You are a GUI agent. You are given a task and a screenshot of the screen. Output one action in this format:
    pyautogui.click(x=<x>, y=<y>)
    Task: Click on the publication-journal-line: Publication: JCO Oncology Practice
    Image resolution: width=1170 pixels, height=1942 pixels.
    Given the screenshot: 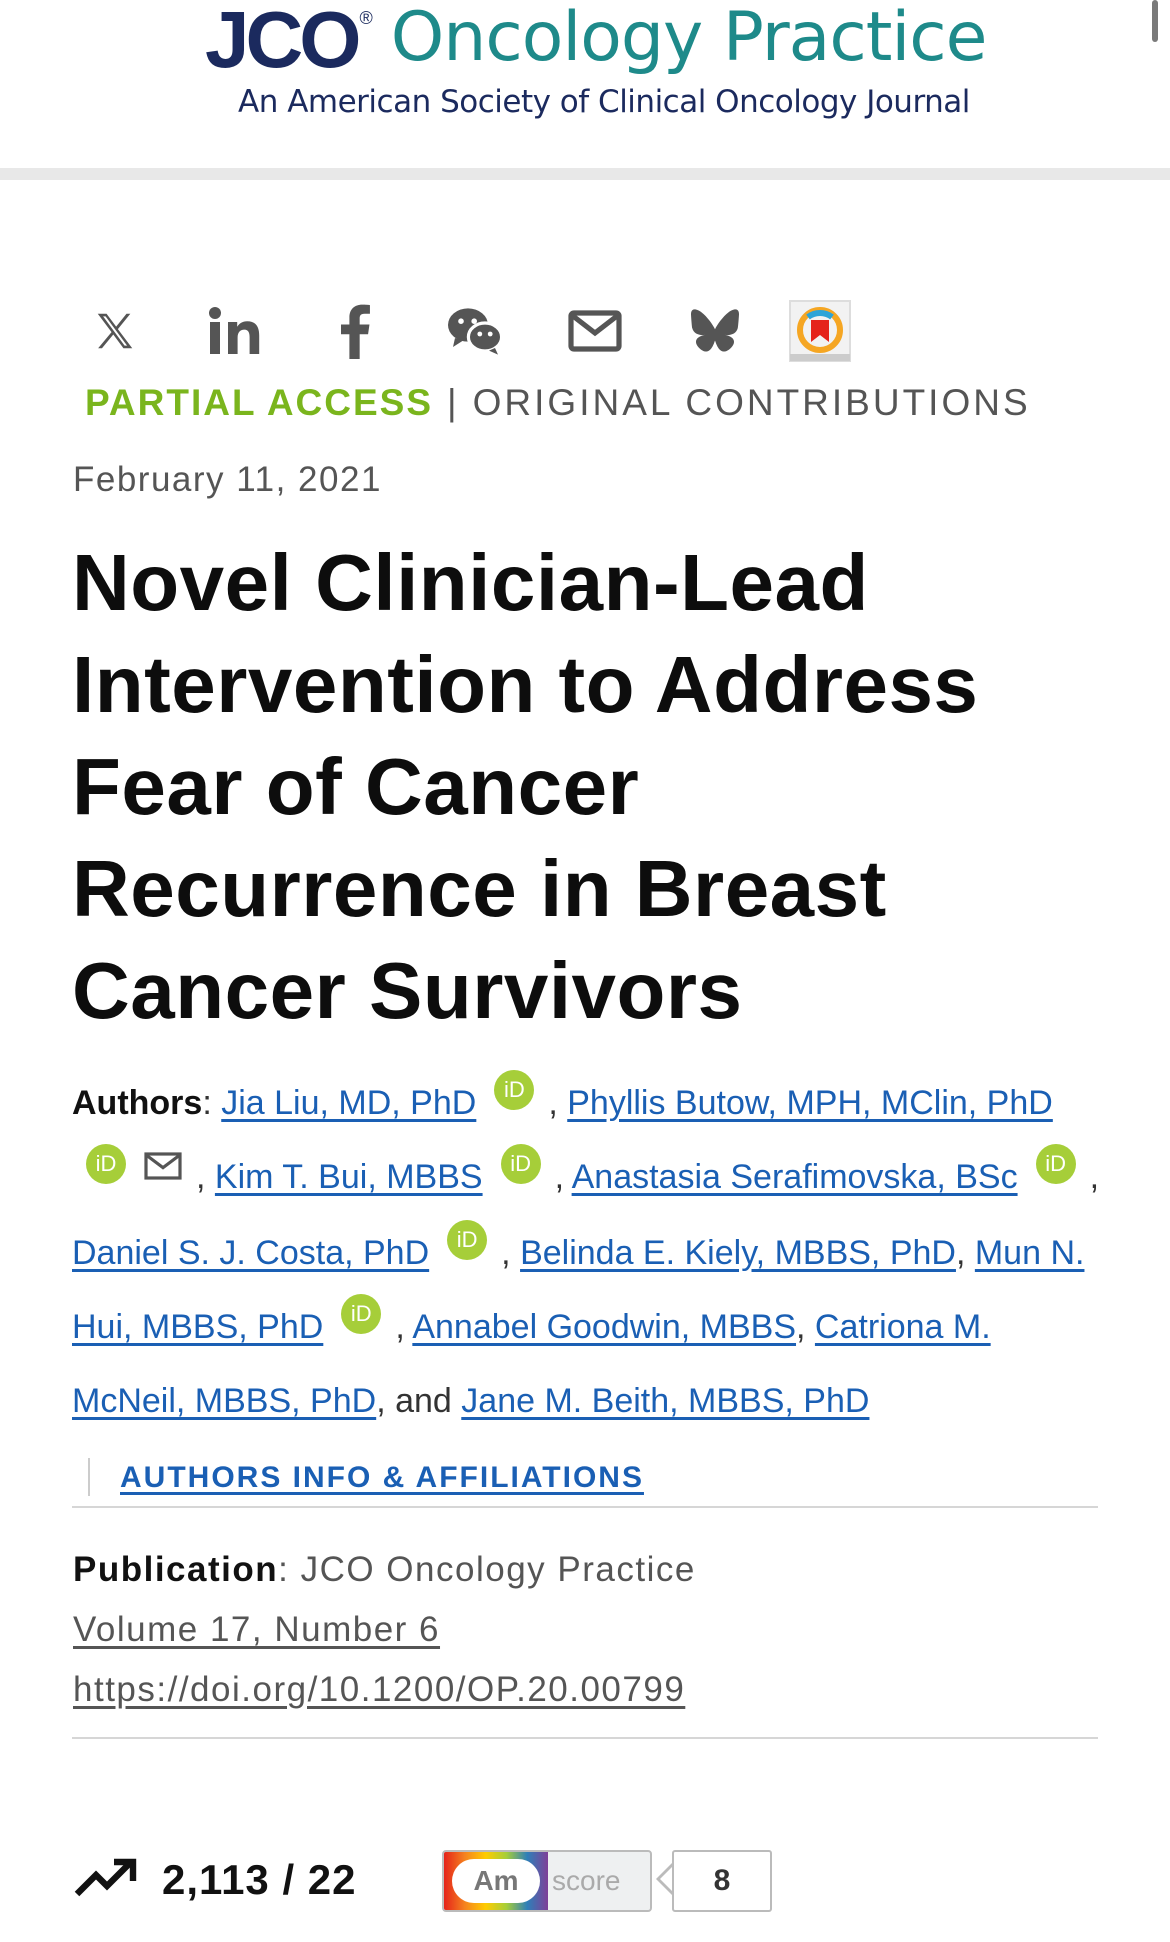 What is the action you would take?
    pyautogui.click(x=384, y=1569)
    